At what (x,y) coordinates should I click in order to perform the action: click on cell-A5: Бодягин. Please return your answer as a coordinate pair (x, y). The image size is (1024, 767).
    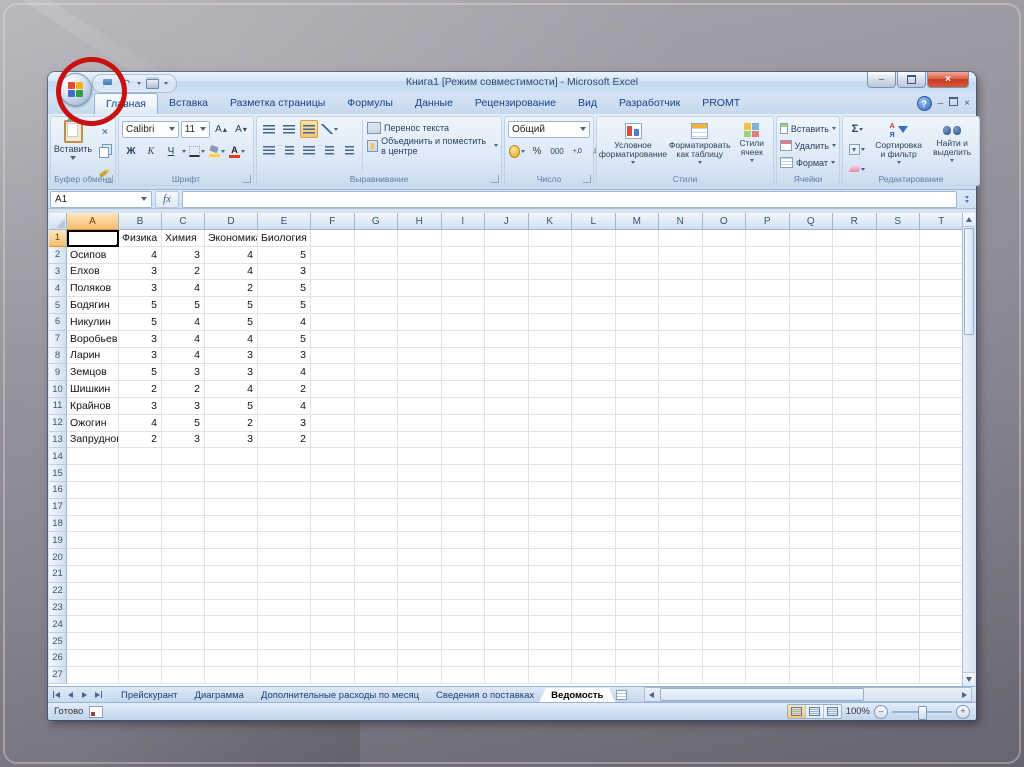
    Looking at the image, I should click on (93, 305).